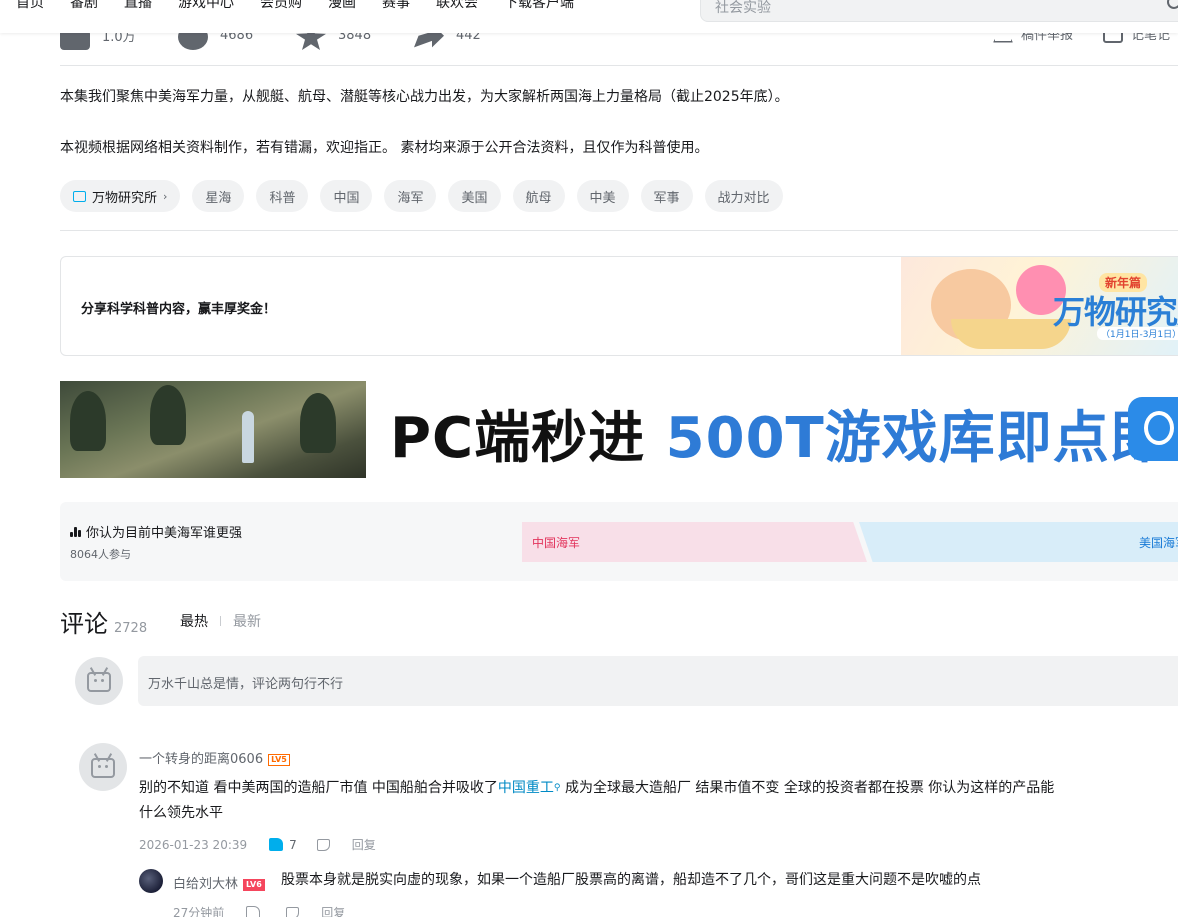 The image size is (1178, 917). What do you see at coordinates (76, 531) in the screenshot?
I see `bar-chart-icon` at bounding box center [76, 531].